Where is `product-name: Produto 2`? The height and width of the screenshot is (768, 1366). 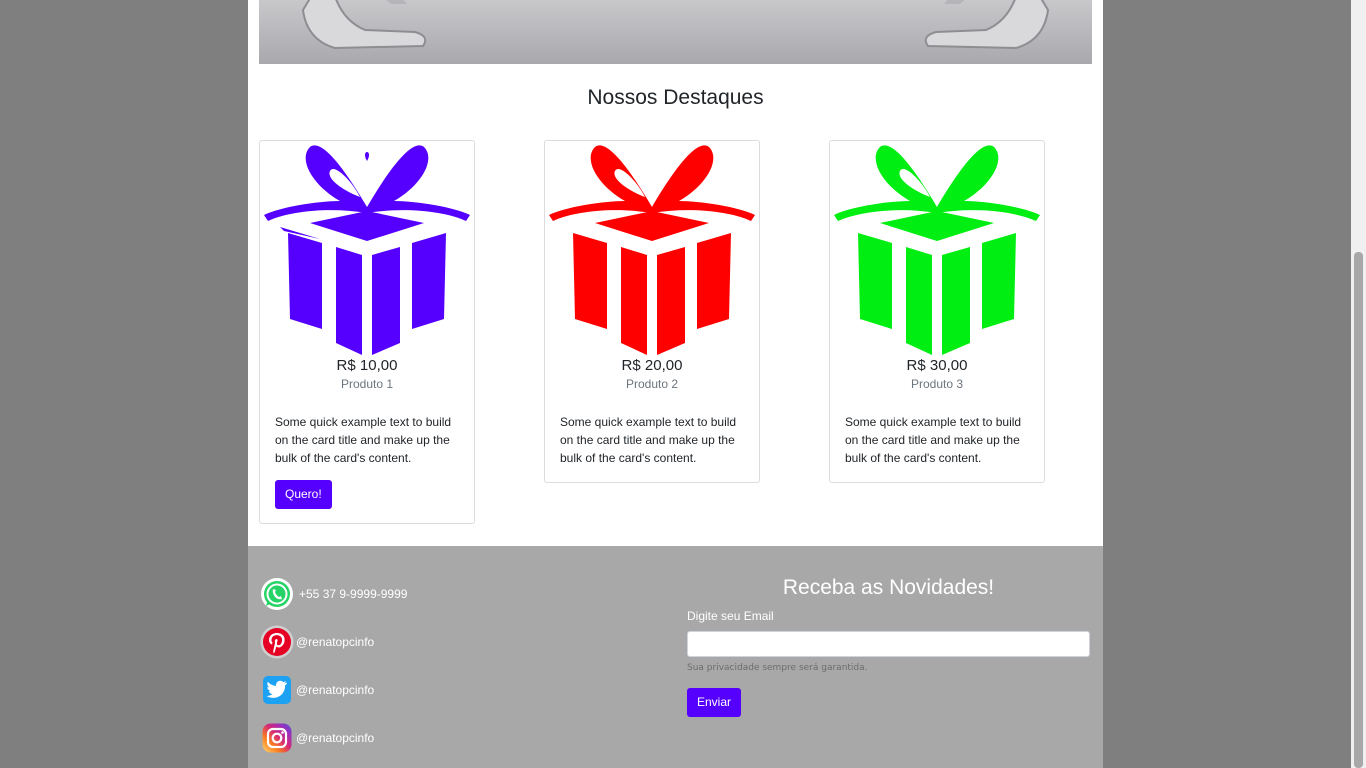
product-name: Produto 2 is located at coordinates (652, 384).